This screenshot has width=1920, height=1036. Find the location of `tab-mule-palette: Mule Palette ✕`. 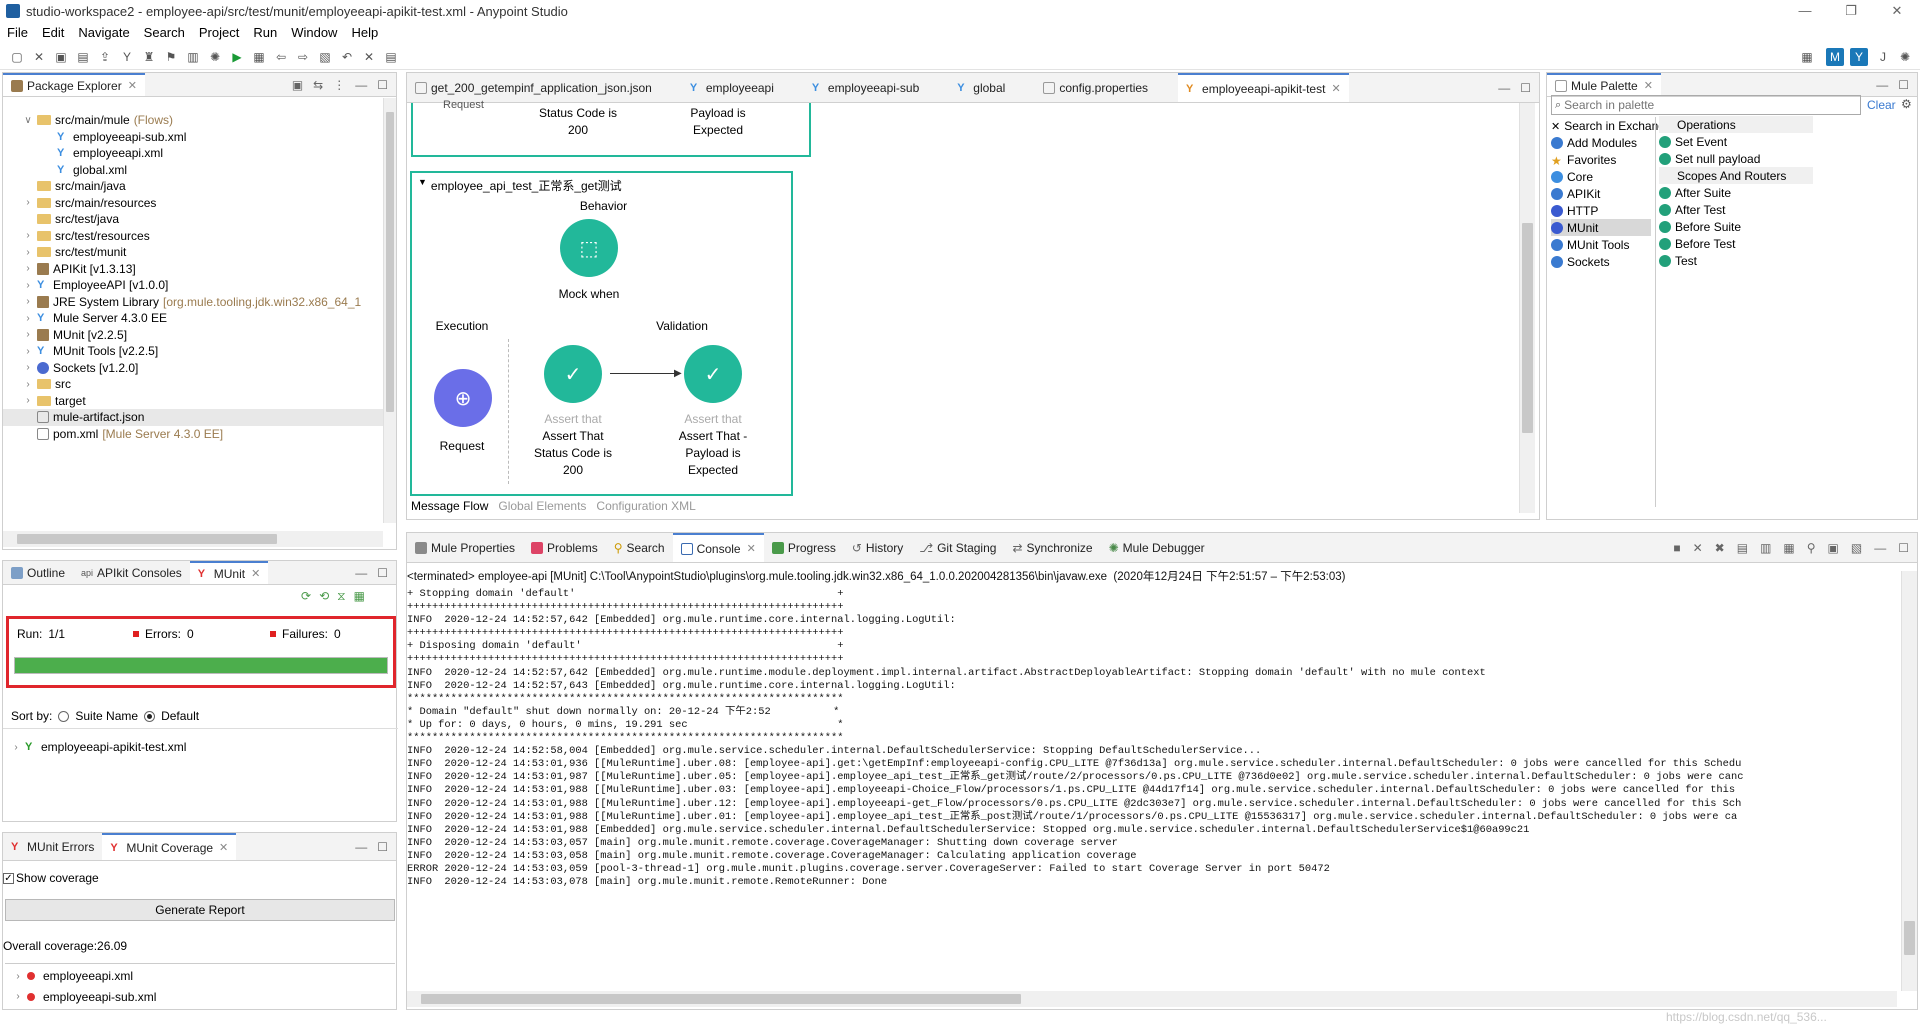

tab-mule-palette: Mule Palette ✕ is located at coordinates (1604, 84).